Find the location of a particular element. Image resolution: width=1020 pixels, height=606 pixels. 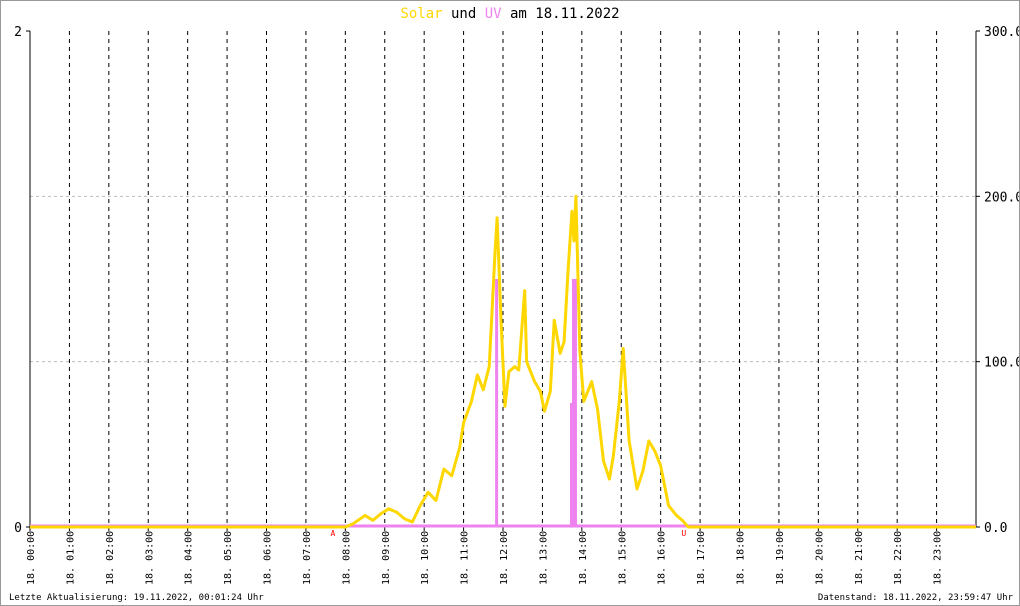

x-tick-label: 18. 02:00 is located at coordinates (110, 558).